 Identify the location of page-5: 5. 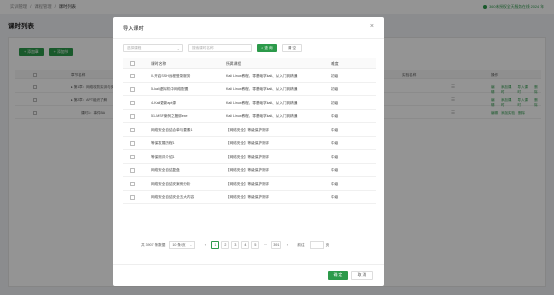
(255, 245).